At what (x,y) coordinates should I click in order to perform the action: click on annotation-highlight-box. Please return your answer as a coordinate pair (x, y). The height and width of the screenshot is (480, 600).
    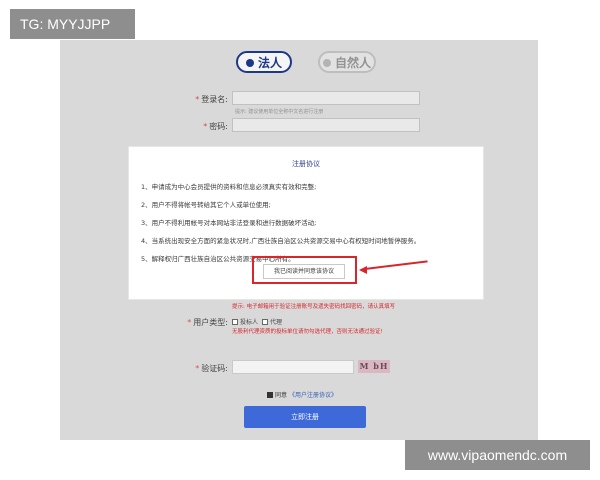
    Looking at the image, I should click on (304, 270).